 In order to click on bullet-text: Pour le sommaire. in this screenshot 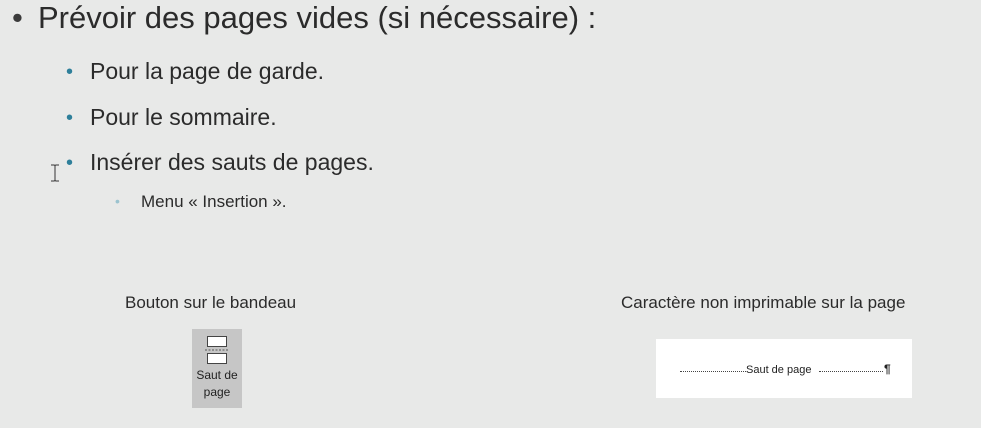, I will do `click(183, 117)`.